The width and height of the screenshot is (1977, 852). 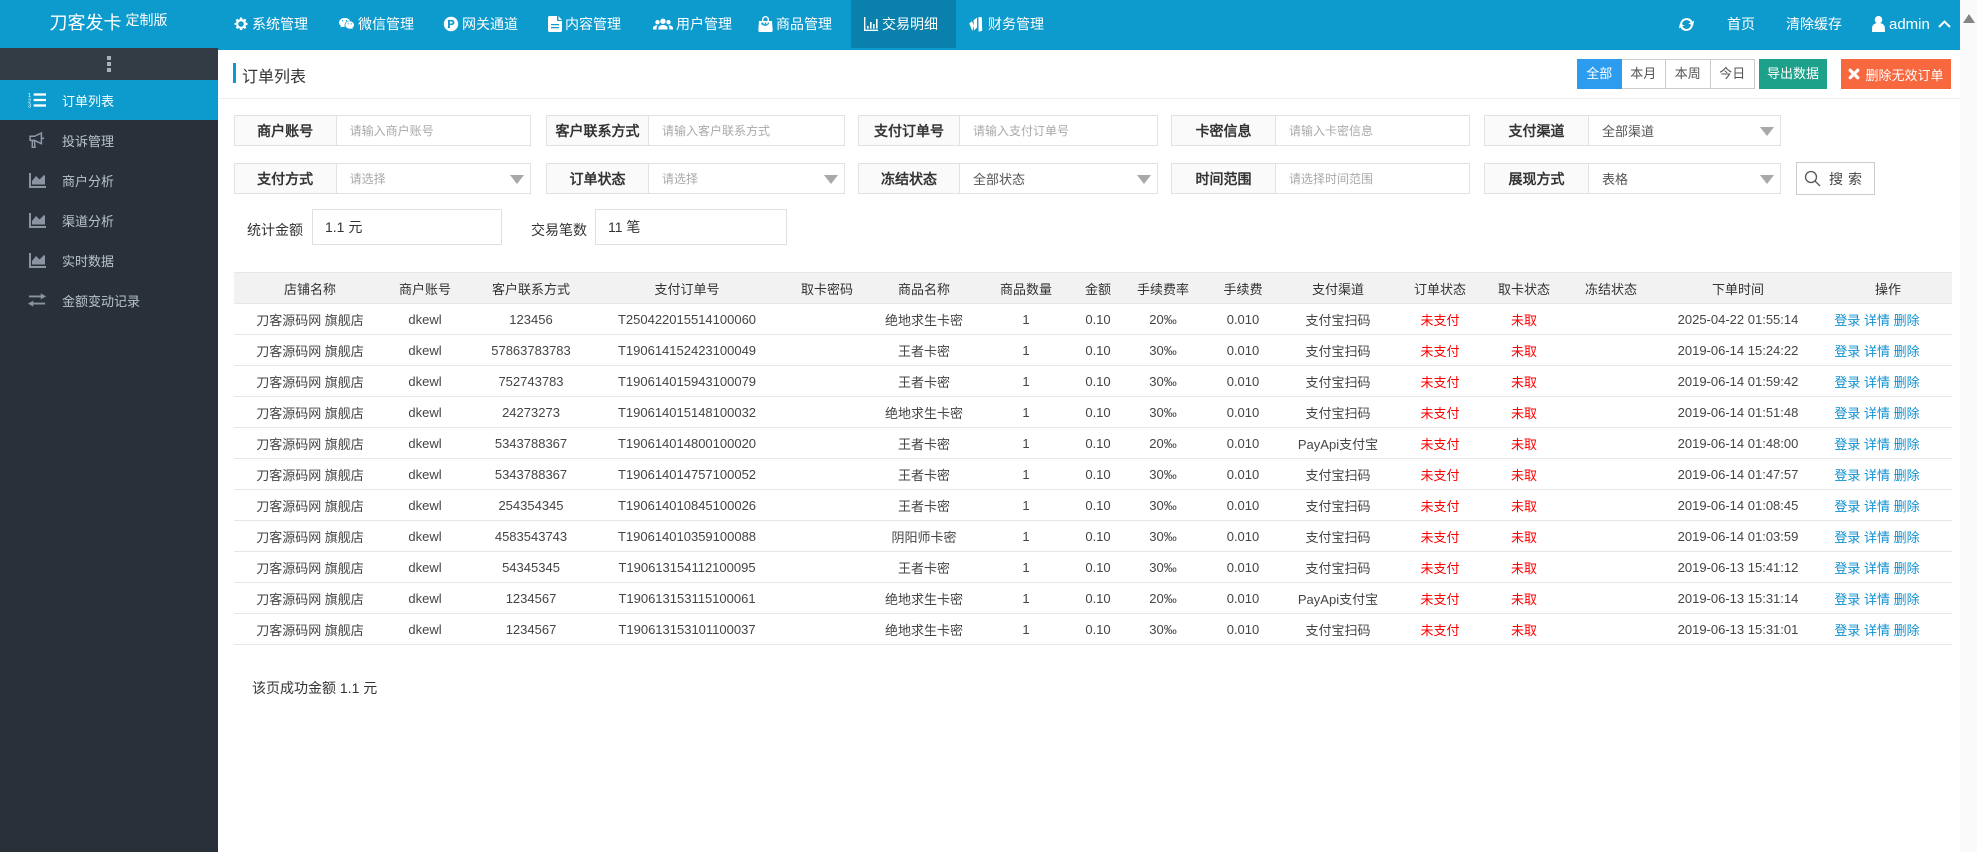 I want to click on svg-text: 3, so click(x=29, y=106).